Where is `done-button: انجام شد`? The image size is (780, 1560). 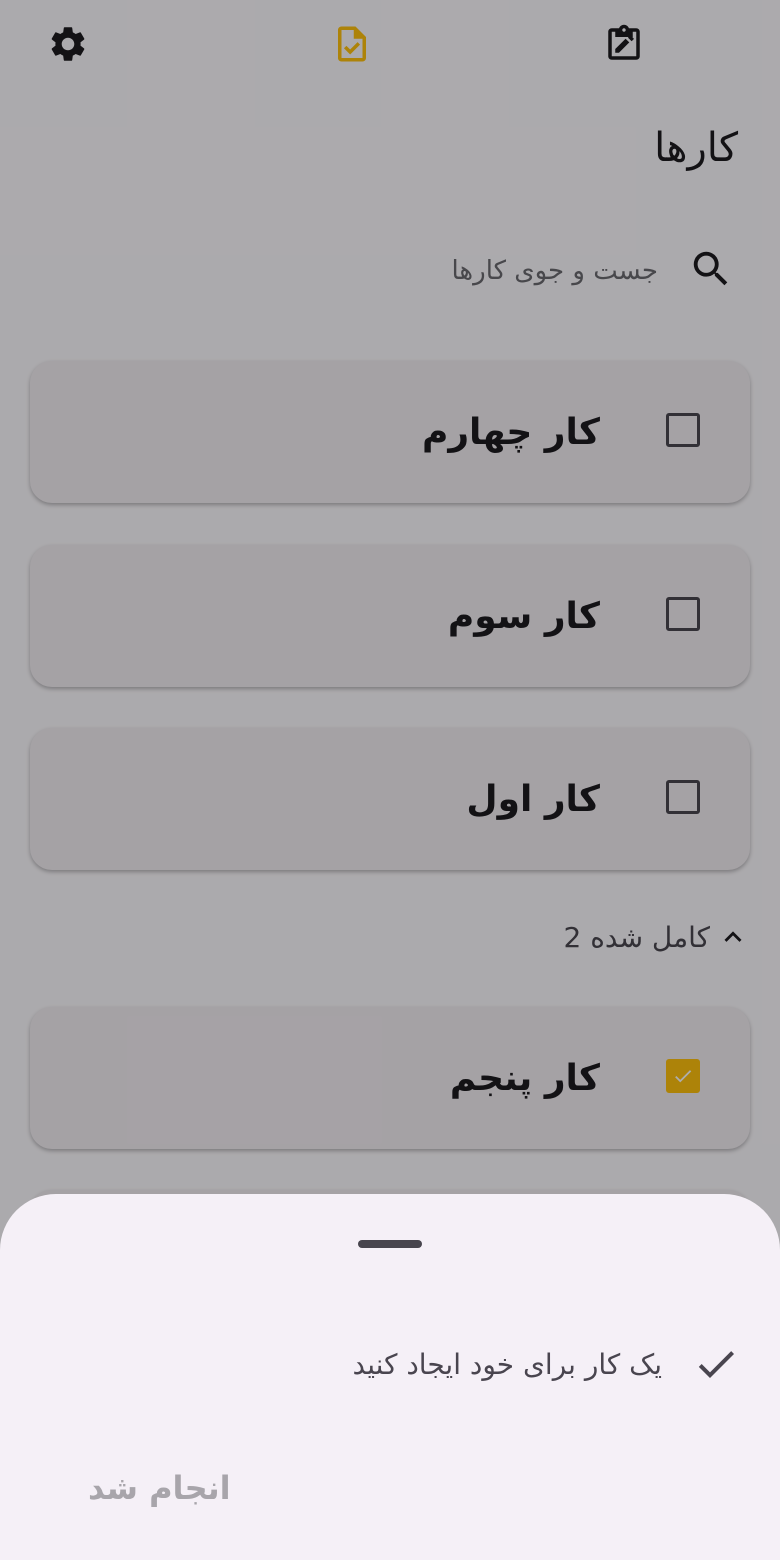
done-button: انجام شد is located at coordinates (159, 1488).